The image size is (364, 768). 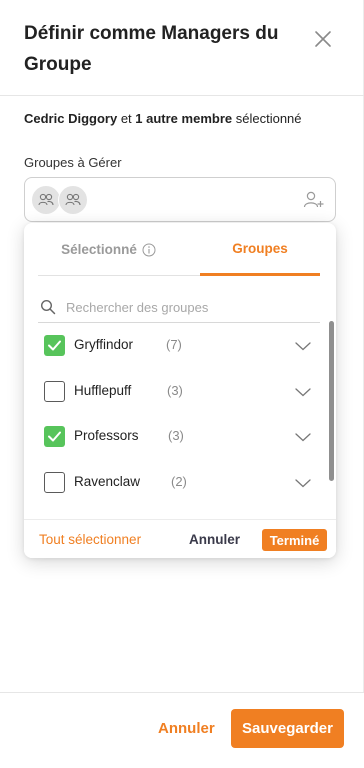 I want to click on dialog-header: Définir comme Managers du Groupe, so click(x=182, y=48).